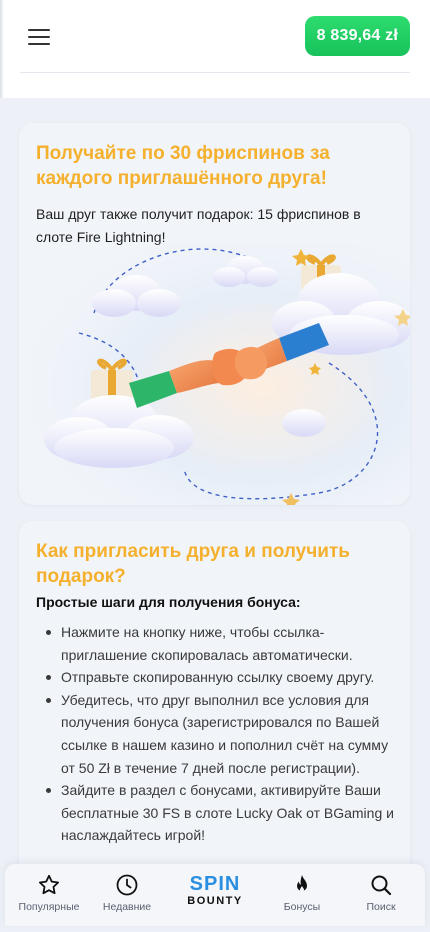 This screenshot has width=430, height=932. Describe the element at coordinates (215, 901) in the screenshot. I see `logo-line2: BOUNTY` at that location.